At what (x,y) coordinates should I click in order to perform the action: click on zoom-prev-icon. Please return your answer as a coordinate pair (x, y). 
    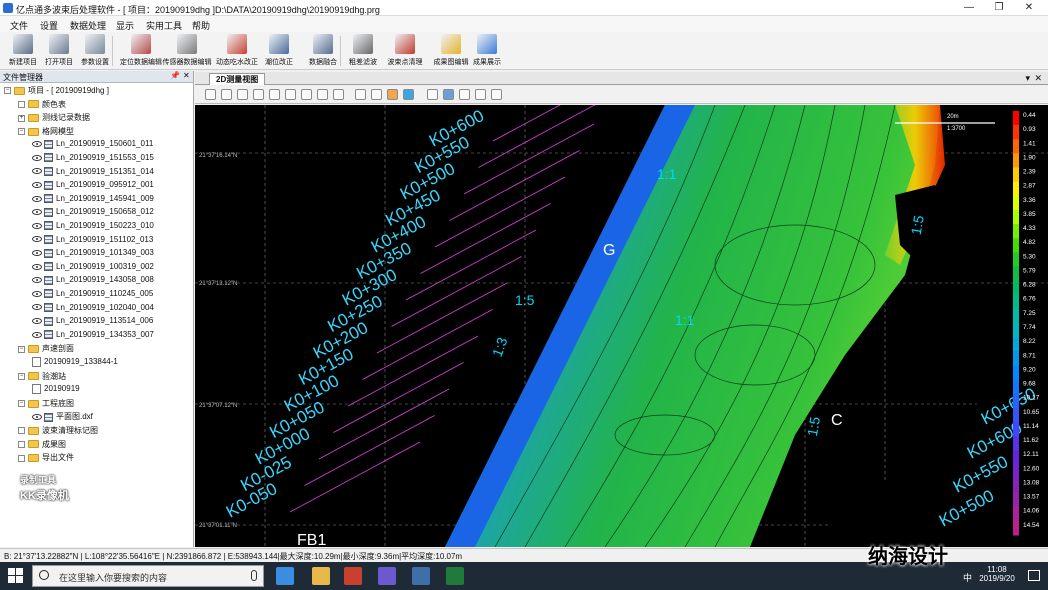
    Looking at the image, I should click on (338, 94).